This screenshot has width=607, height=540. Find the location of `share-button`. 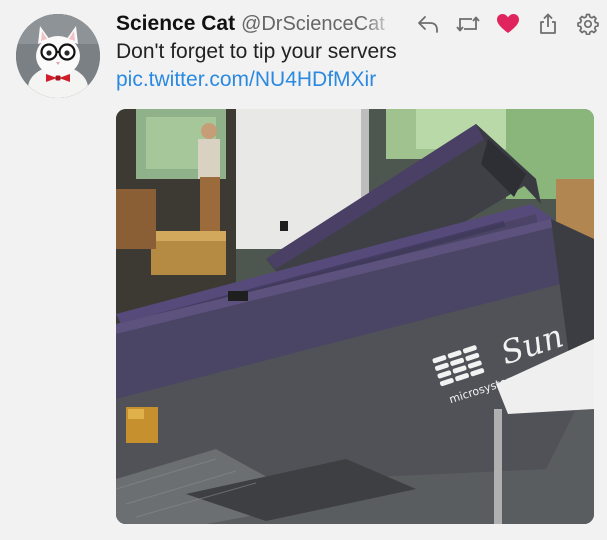

share-button is located at coordinates (548, 24).